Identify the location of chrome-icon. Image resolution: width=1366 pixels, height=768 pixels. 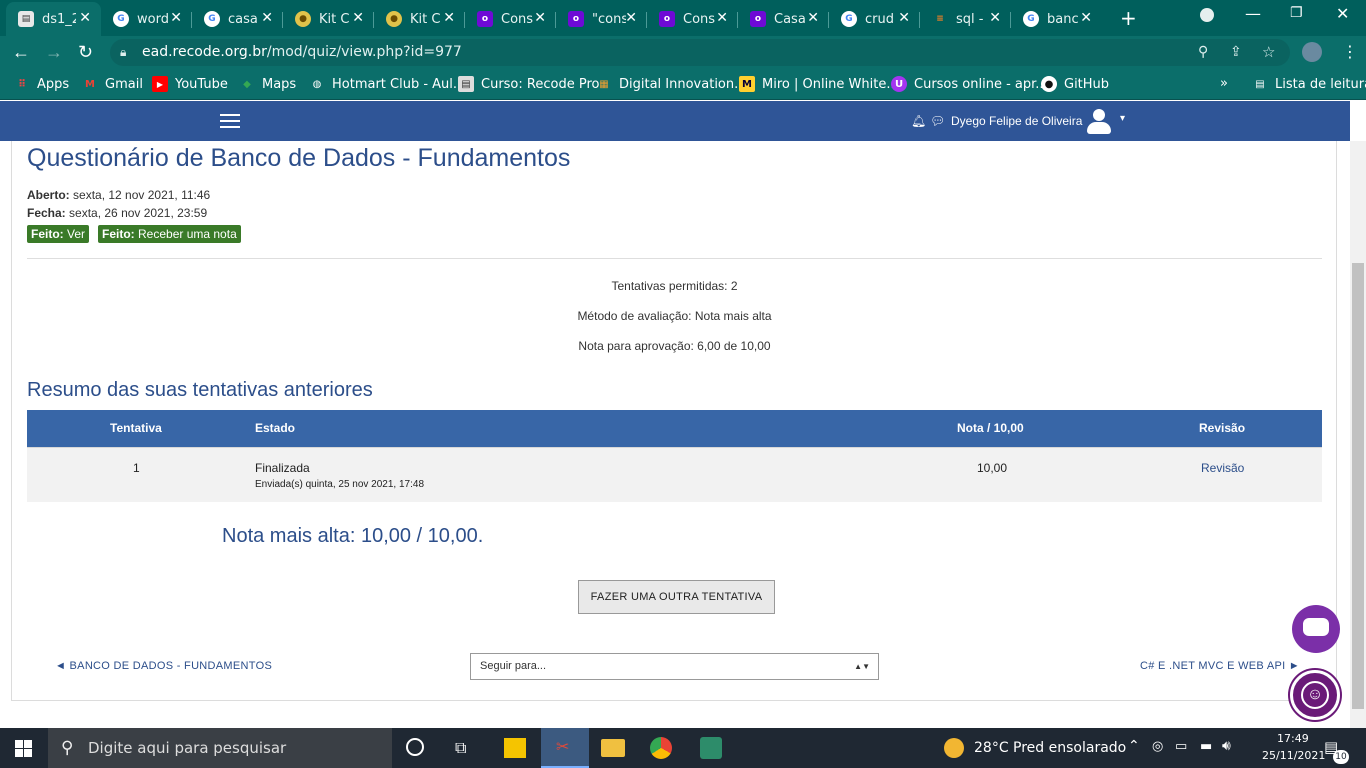
(661, 748).